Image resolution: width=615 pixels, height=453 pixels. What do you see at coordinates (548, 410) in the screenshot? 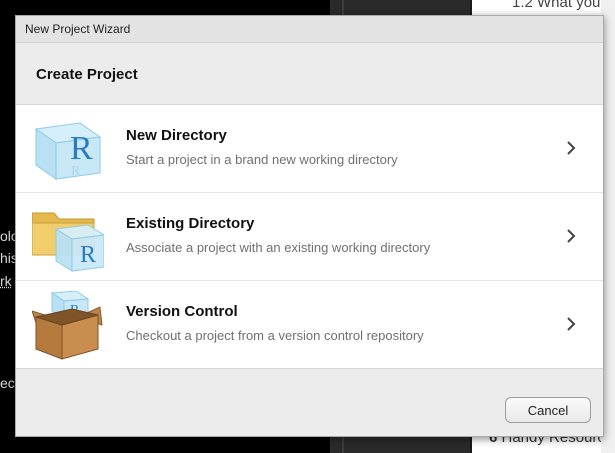
I see `cancel-button: Cancel` at bounding box center [548, 410].